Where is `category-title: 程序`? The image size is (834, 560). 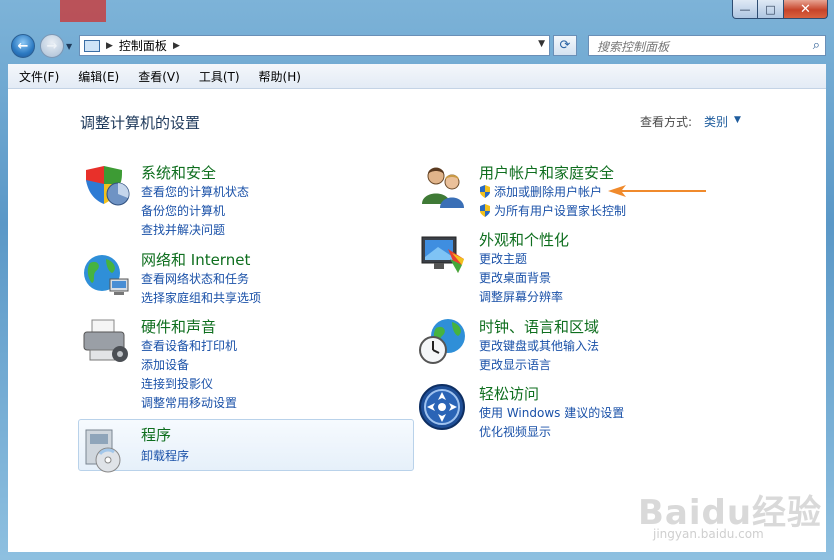
category-title: 程序 is located at coordinates (156, 434).